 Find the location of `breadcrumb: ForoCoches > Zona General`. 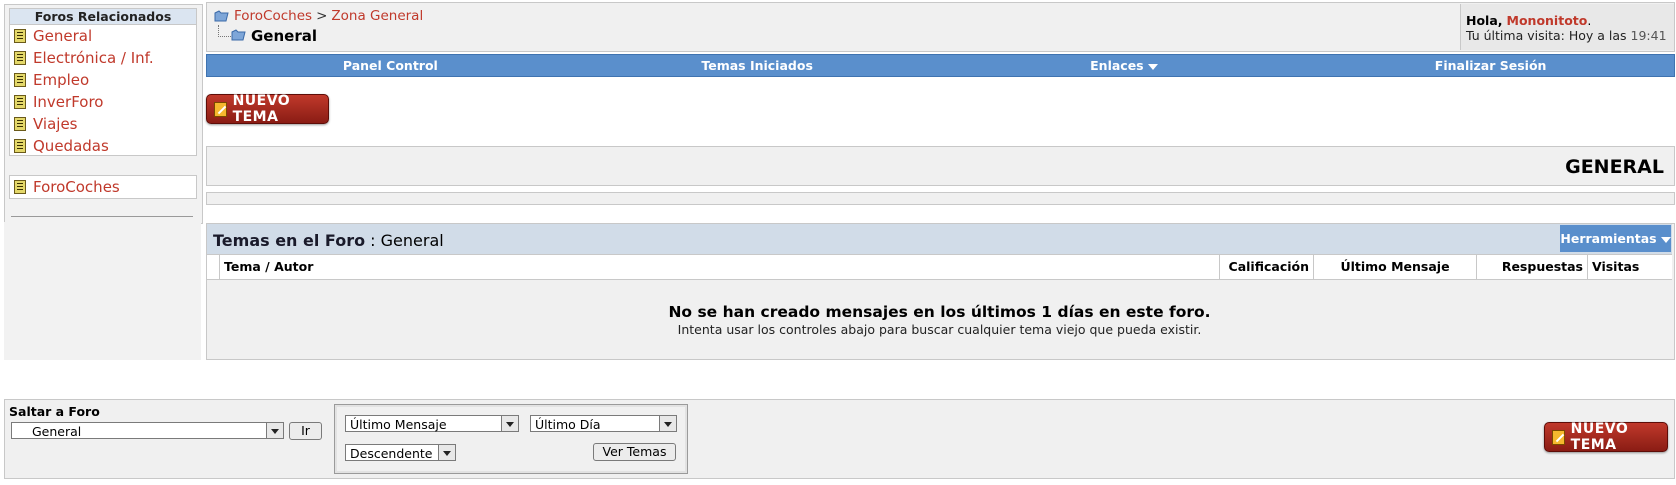

breadcrumb: ForoCoches > Zona General is located at coordinates (328, 16).